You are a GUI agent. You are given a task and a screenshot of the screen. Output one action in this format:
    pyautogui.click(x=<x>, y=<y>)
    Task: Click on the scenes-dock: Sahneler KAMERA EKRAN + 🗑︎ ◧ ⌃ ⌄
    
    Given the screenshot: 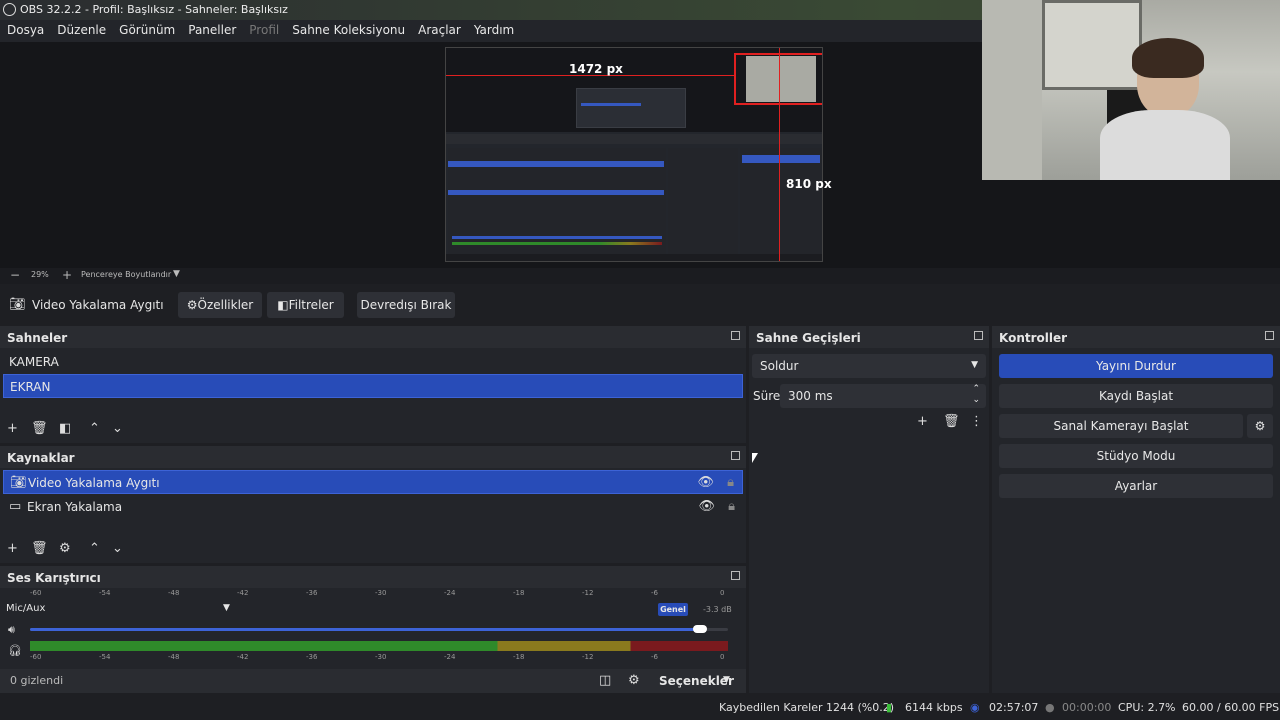 What is the action you would take?
    pyautogui.click(x=373, y=384)
    